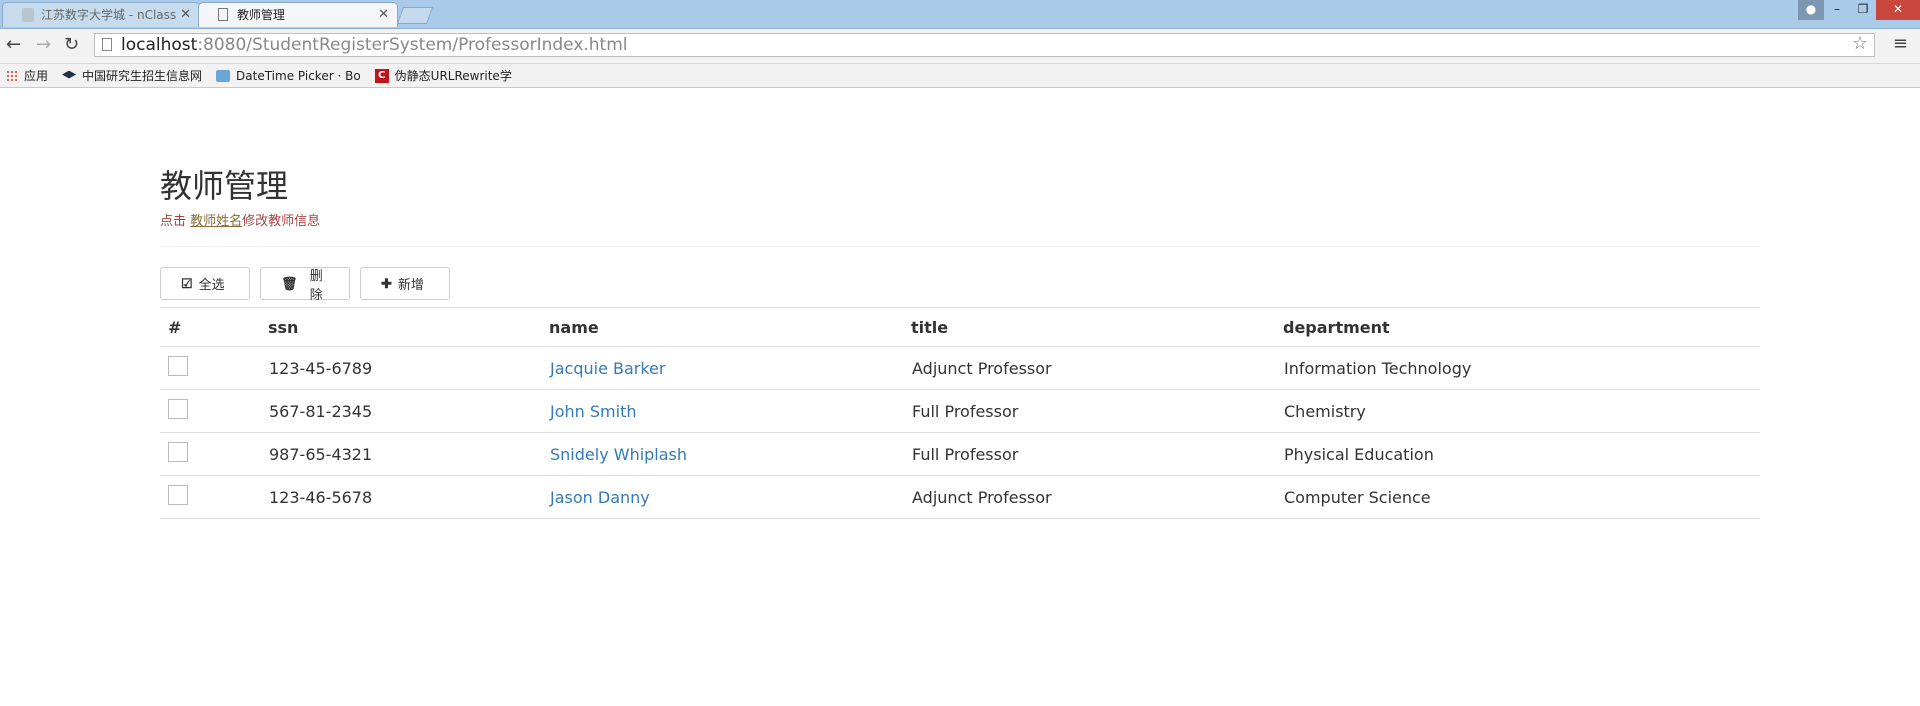 This screenshot has height=706, width=1920. What do you see at coordinates (305, 284) in the screenshot?
I see `delete-button: 🗑 删除` at bounding box center [305, 284].